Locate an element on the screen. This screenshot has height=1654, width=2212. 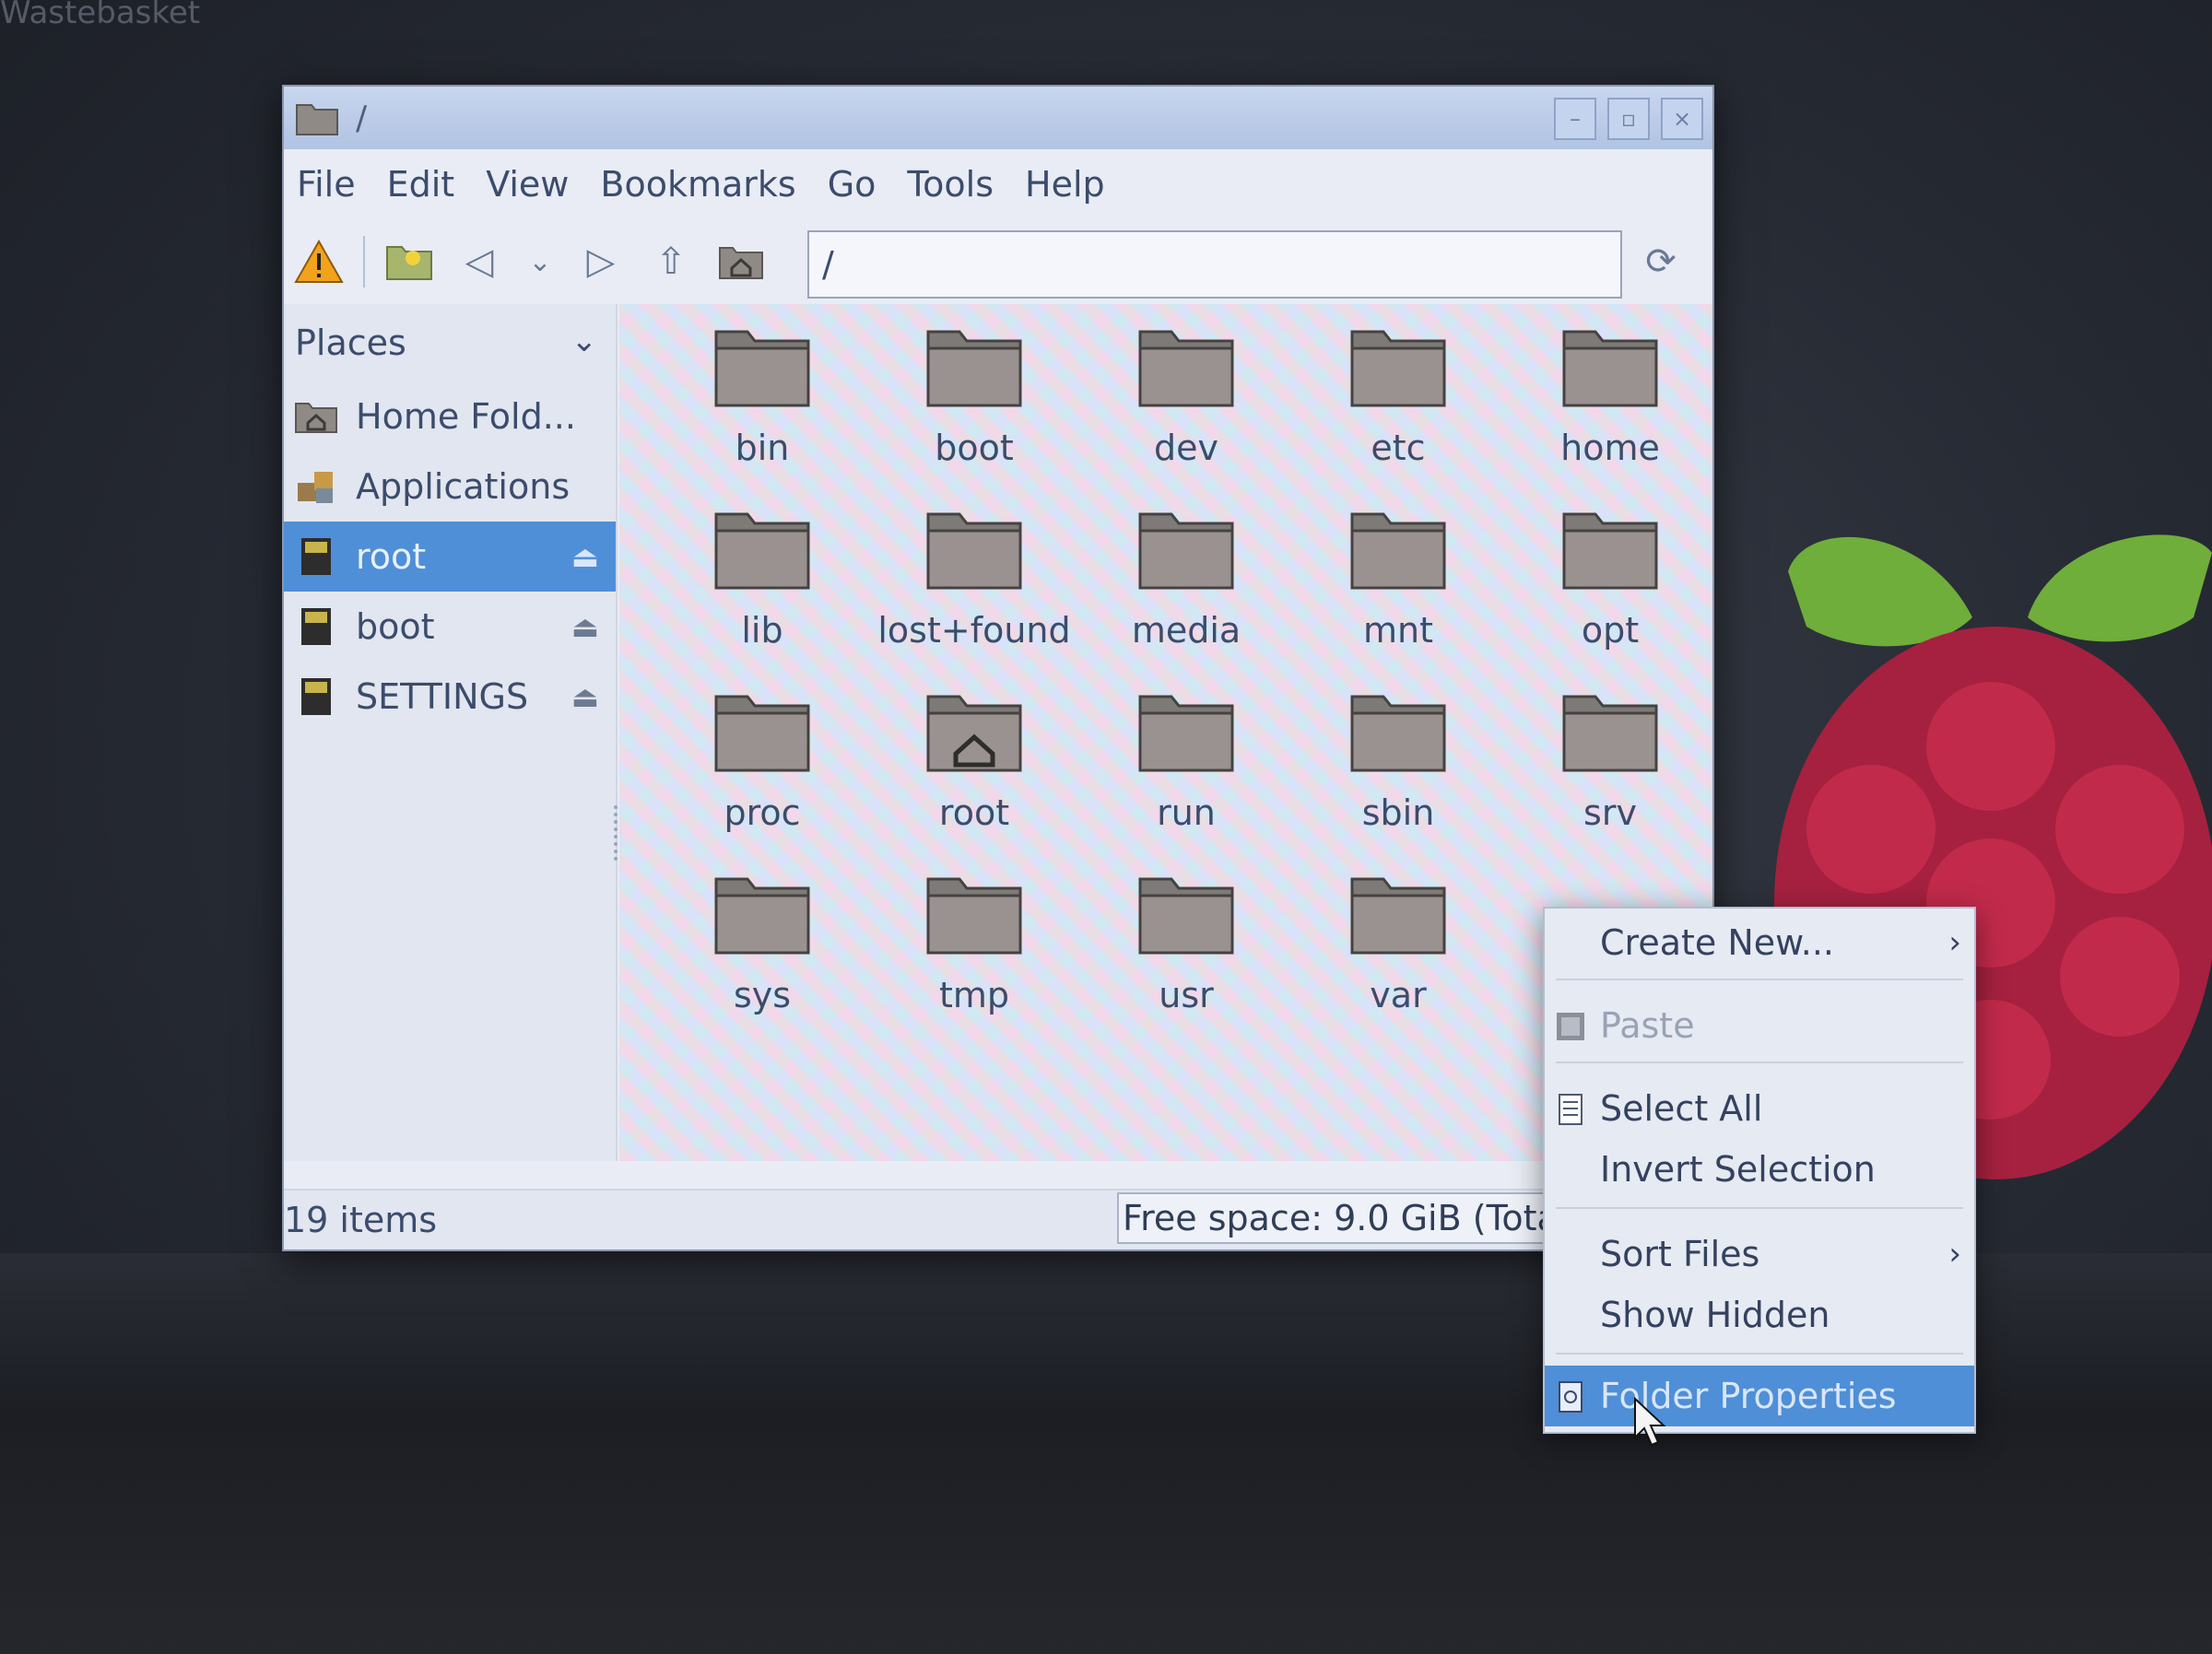
file-item: bin is located at coordinates (762, 414).